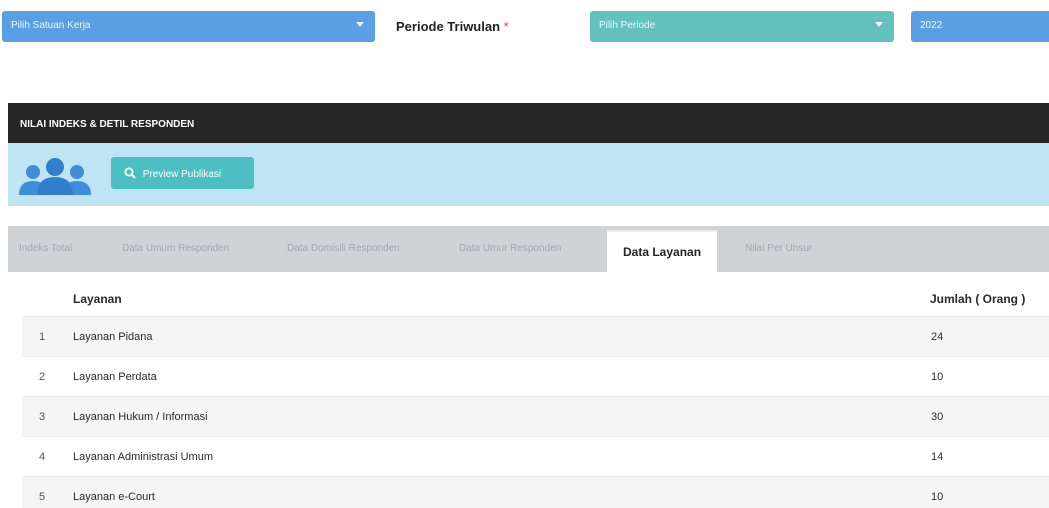 This screenshot has height=508, width=1049. Describe the element at coordinates (114, 497) in the screenshot. I see `row-service-name: Layanan e-Court` at that location.